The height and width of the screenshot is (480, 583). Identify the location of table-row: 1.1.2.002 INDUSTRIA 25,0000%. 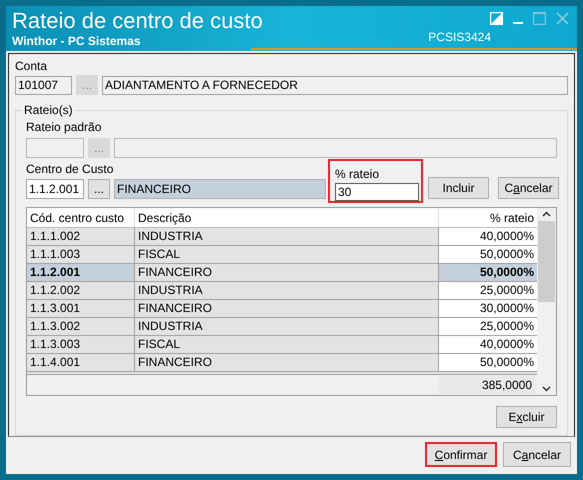
(282, 291).